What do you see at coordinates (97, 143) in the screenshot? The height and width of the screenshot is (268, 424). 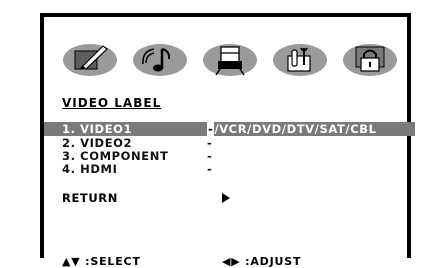 I see `menu-item-label: 2. VIDEO2` at bounding box center [97, 143].